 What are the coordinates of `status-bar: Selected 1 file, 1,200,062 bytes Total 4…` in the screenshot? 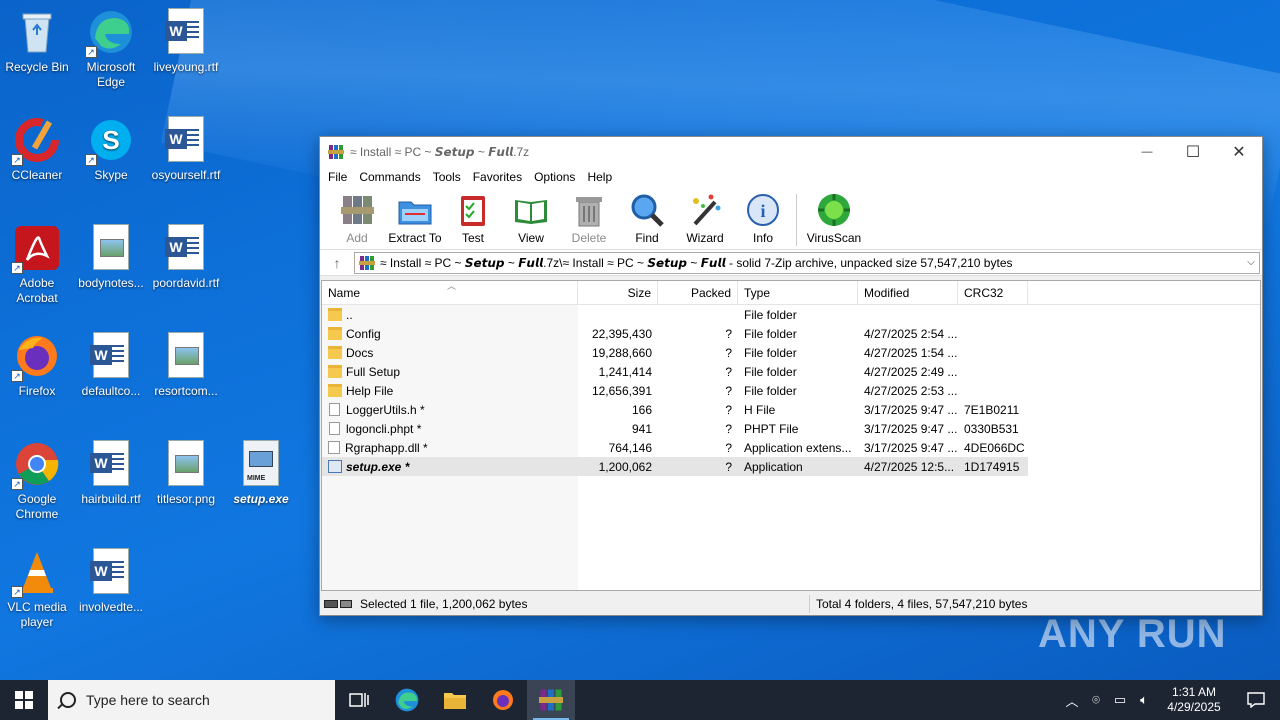 It's located at (791, 604).